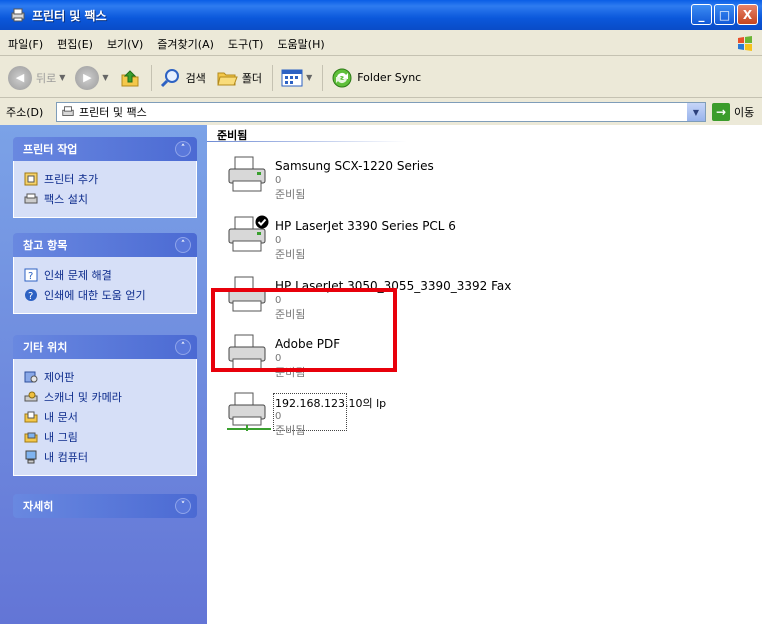 The width and height of the screenshot is (762, 624). Describe the element at coordinates (183, 506) in the screenshot. I see `expand-chevron-icon: ˅` at that location.